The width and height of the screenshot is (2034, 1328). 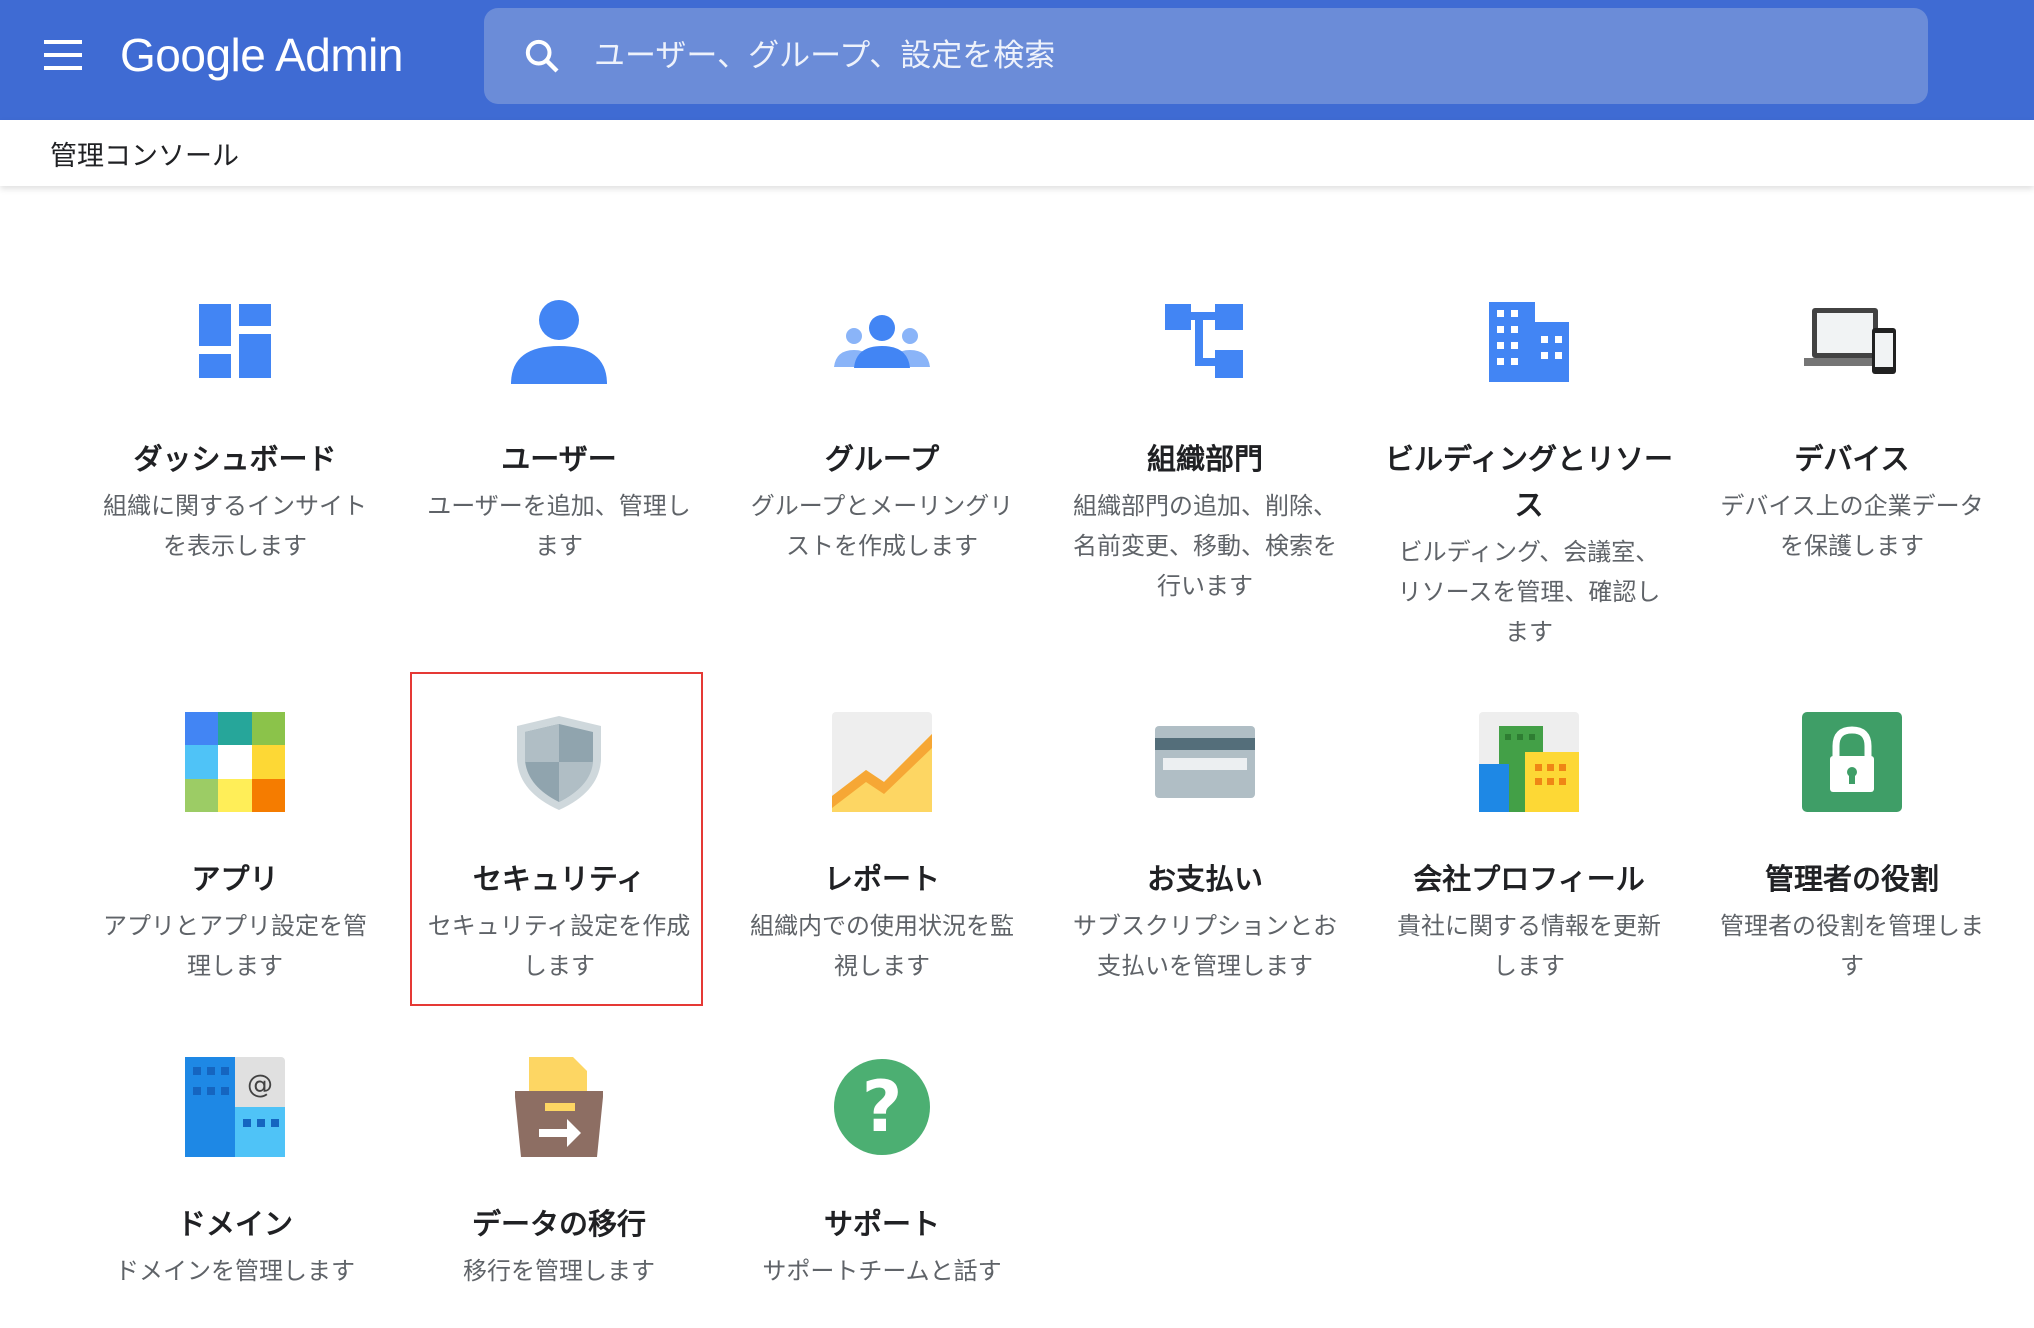 I want to click on dashboard-icon, so click(x=235, y=342).